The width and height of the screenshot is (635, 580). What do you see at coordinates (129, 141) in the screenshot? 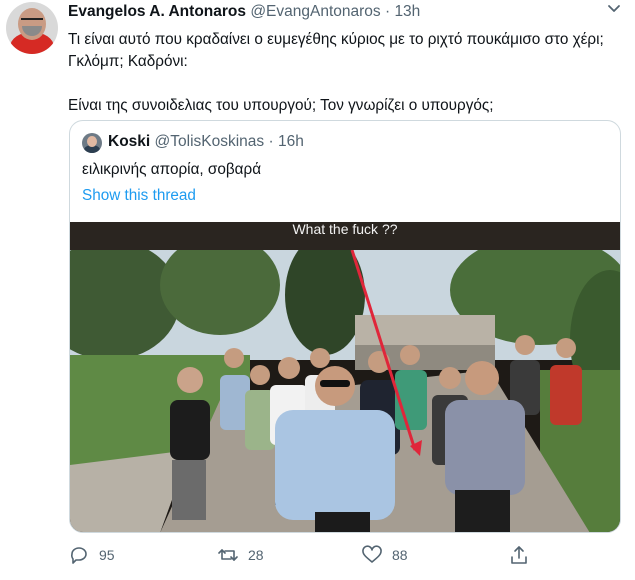
I see `quoted-author-display-name: Koski` at bounding box center [129, 141].